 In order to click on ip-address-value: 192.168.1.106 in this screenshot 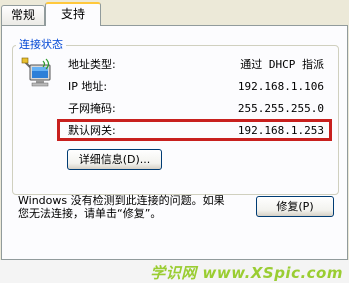, I will do `click(280, 86)`.